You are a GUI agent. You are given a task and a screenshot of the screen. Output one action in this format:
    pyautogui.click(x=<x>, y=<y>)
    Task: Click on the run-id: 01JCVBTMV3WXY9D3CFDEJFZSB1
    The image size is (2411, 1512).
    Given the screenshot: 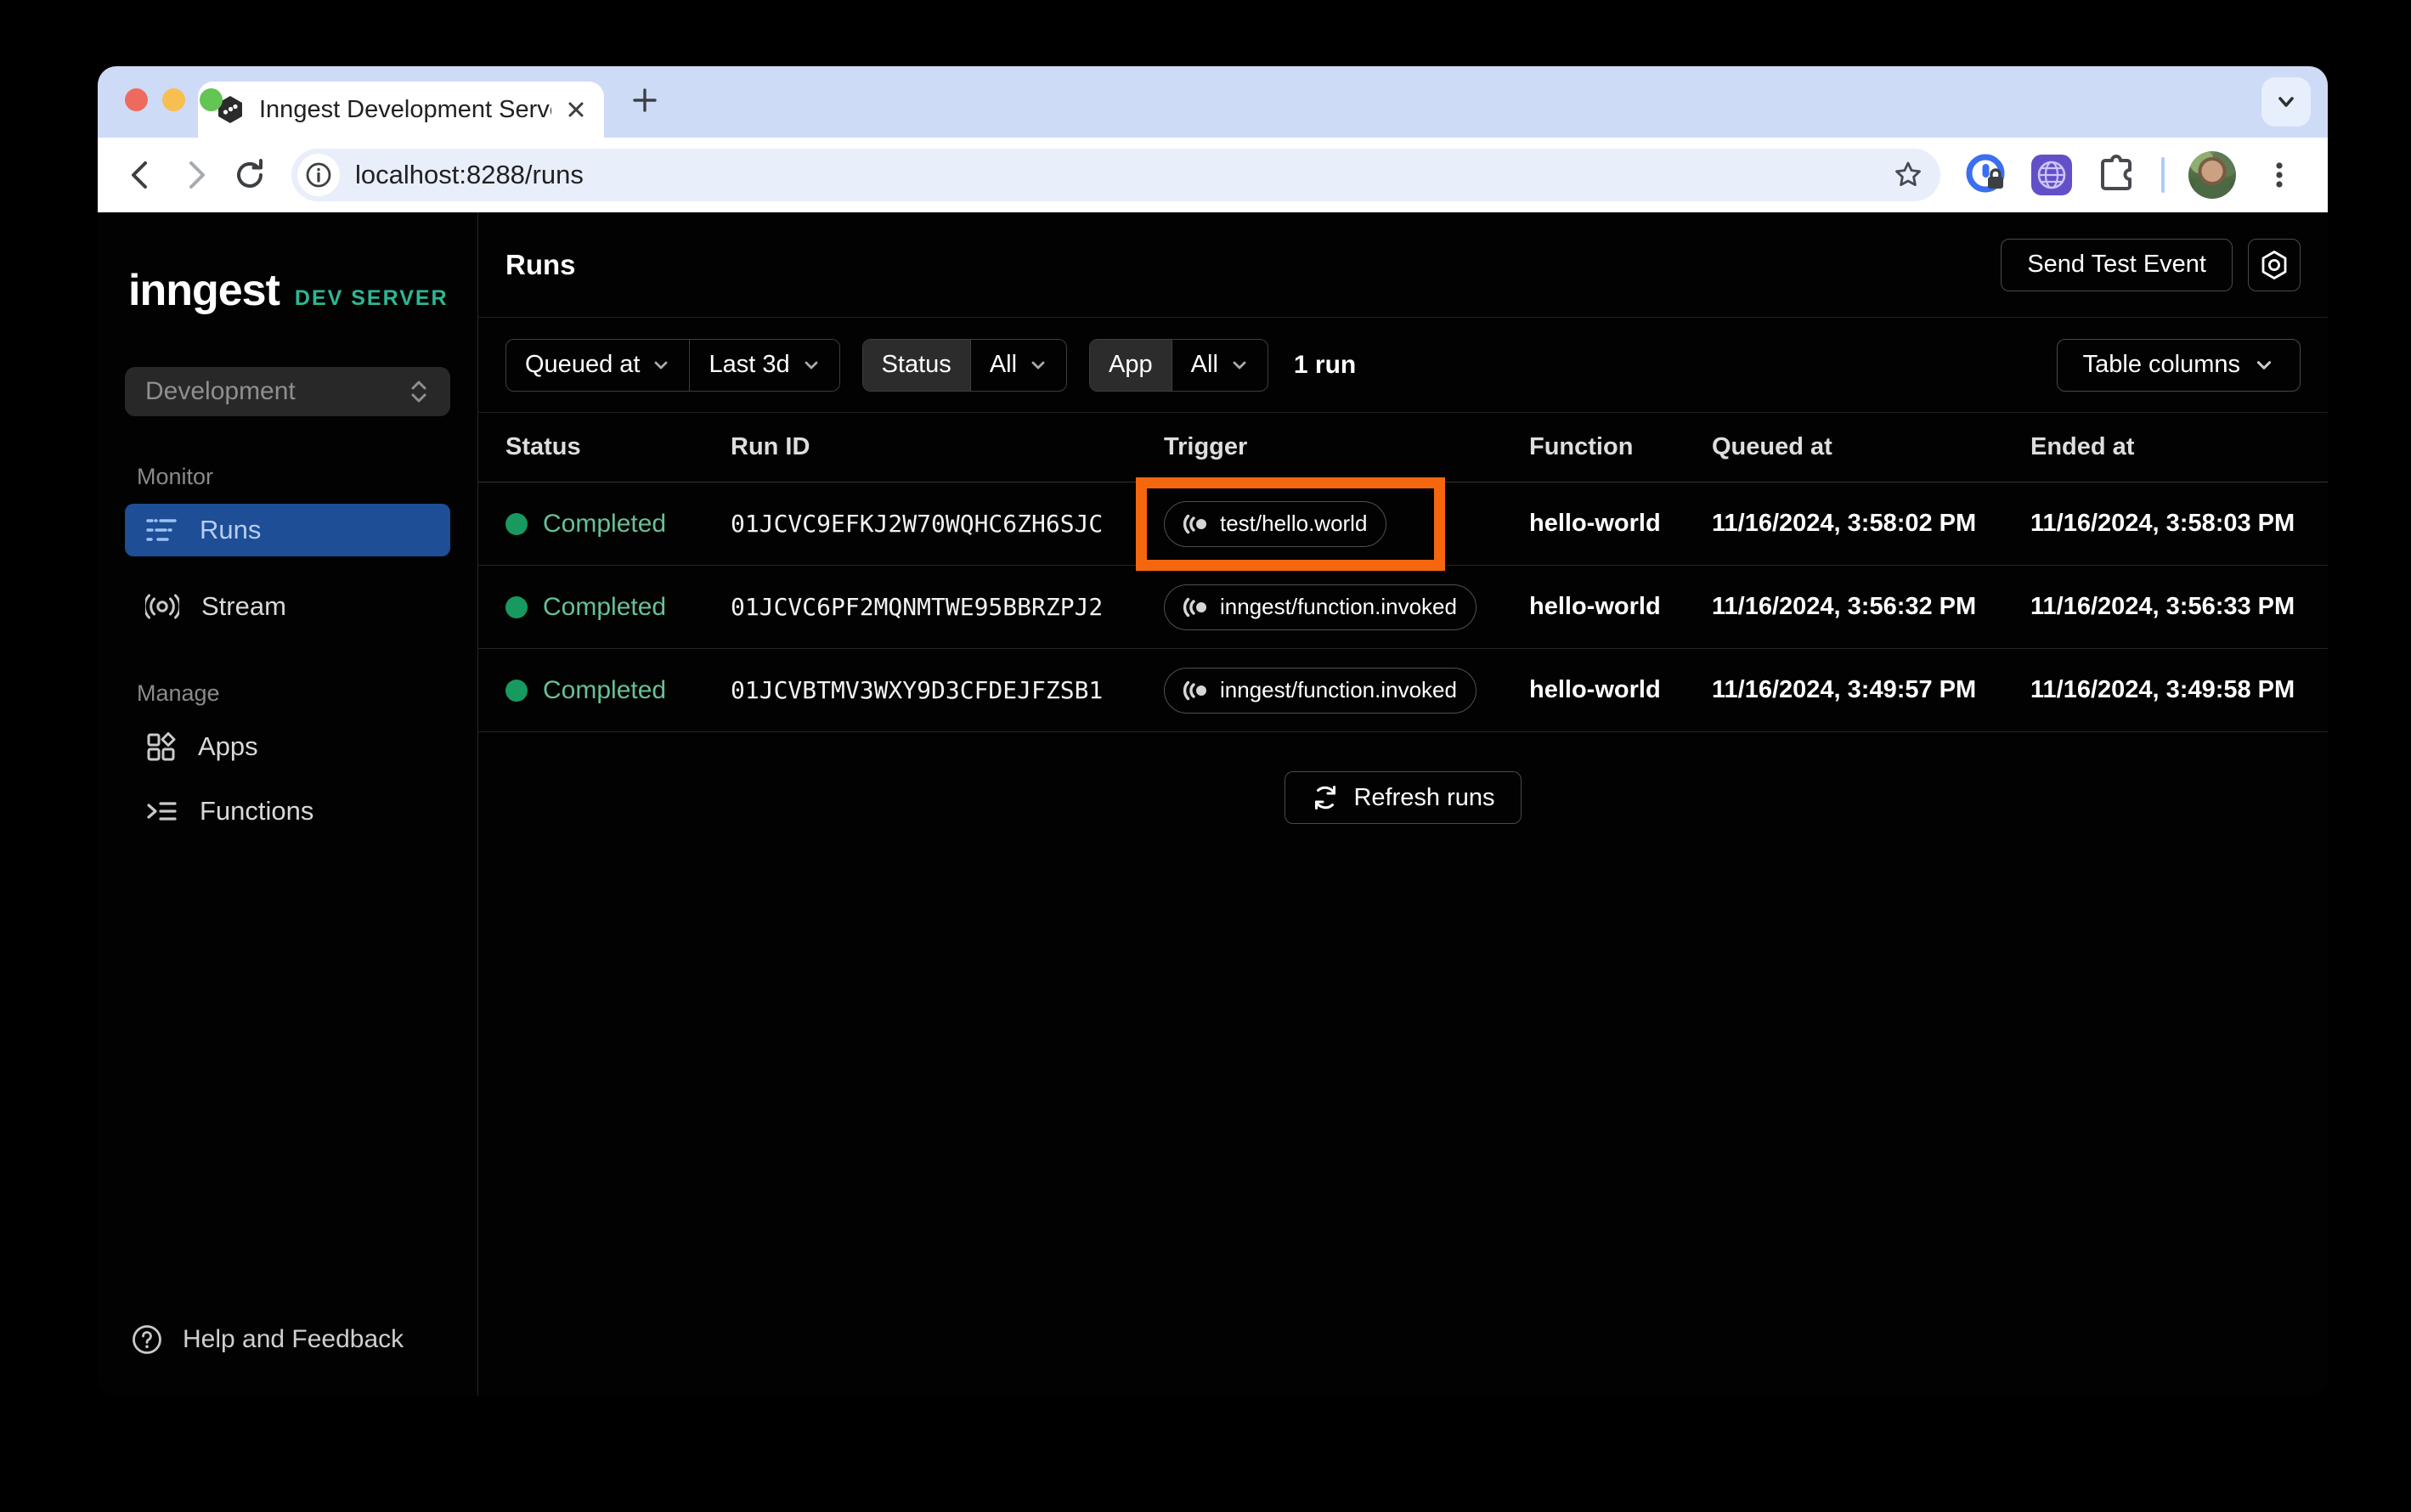 What is the action you would take?
    pyautogui.click(x=917, y=690)
    